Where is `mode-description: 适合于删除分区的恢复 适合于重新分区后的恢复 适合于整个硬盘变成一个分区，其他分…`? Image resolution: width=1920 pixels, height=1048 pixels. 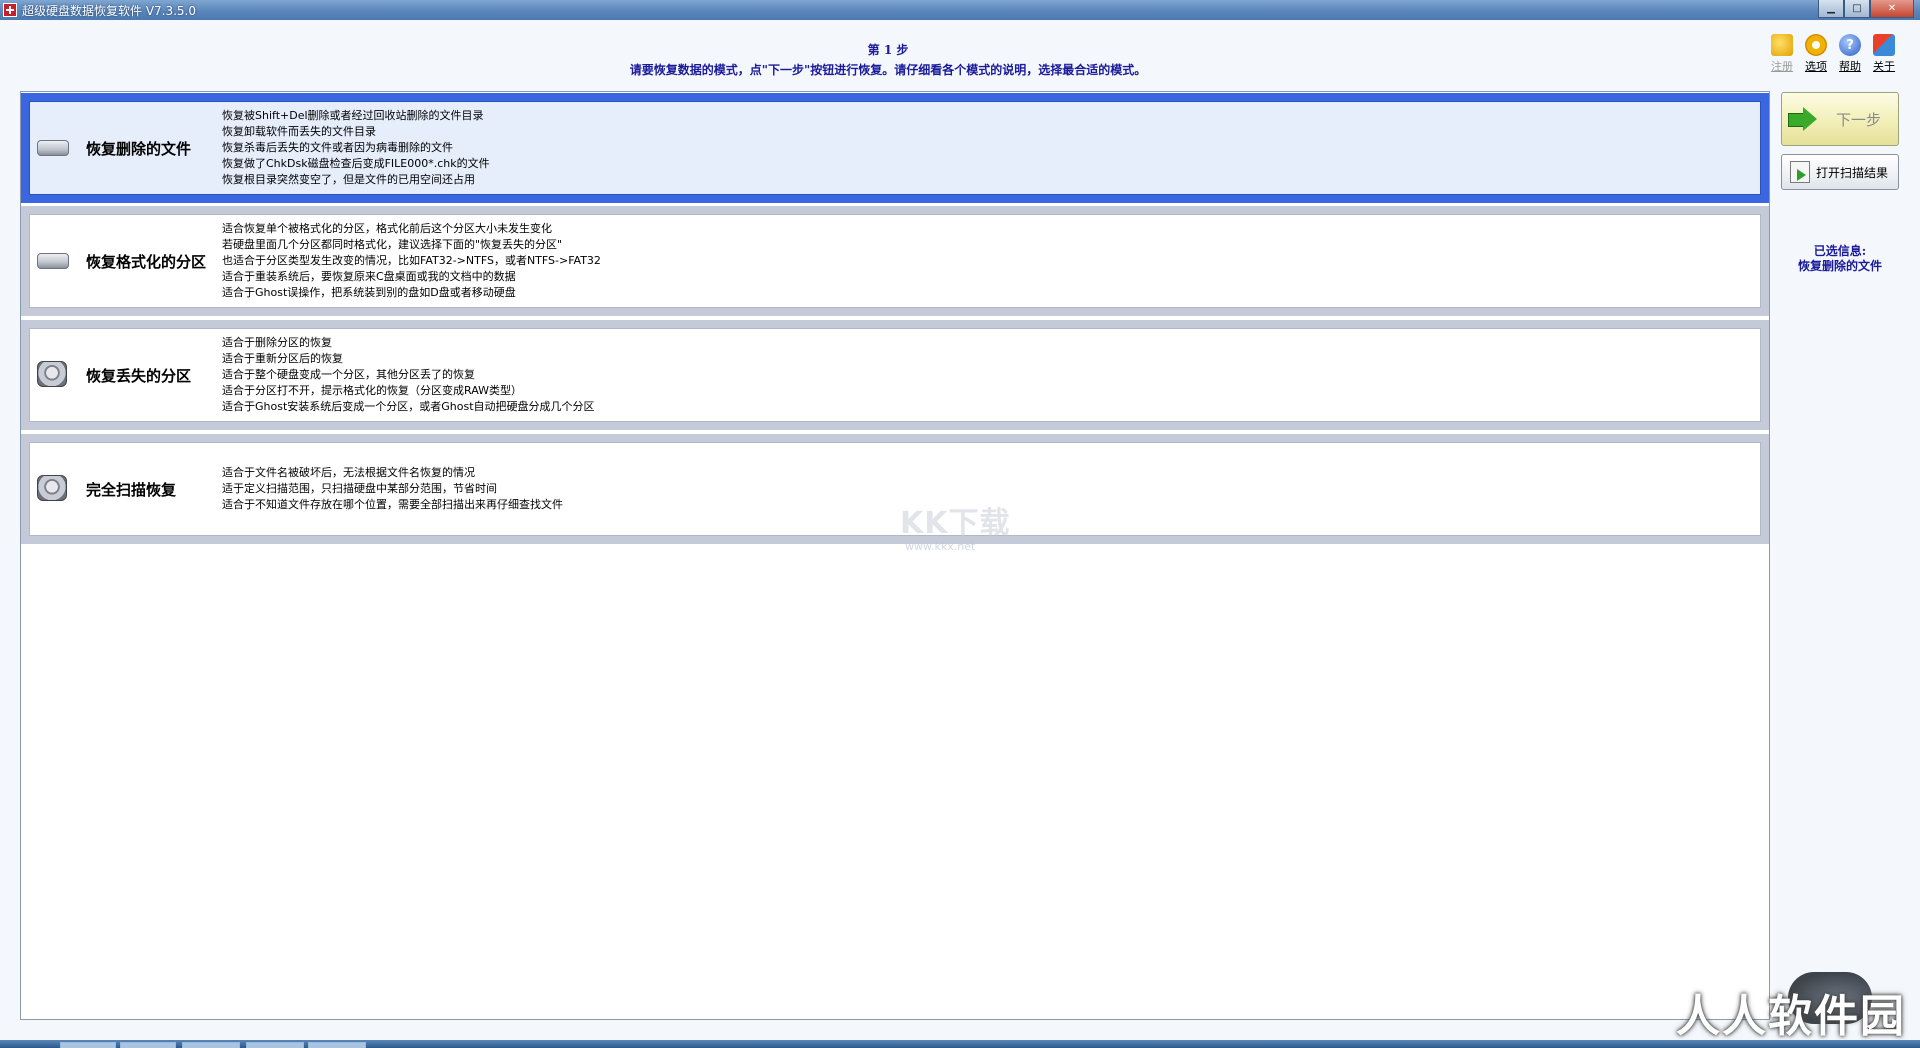 mode-description: 适合于删除分区的恢复 适合于重新分区后的恢复 适合于整个硬盘变成一个分区，其他分… is located at coordinates (408, 375).